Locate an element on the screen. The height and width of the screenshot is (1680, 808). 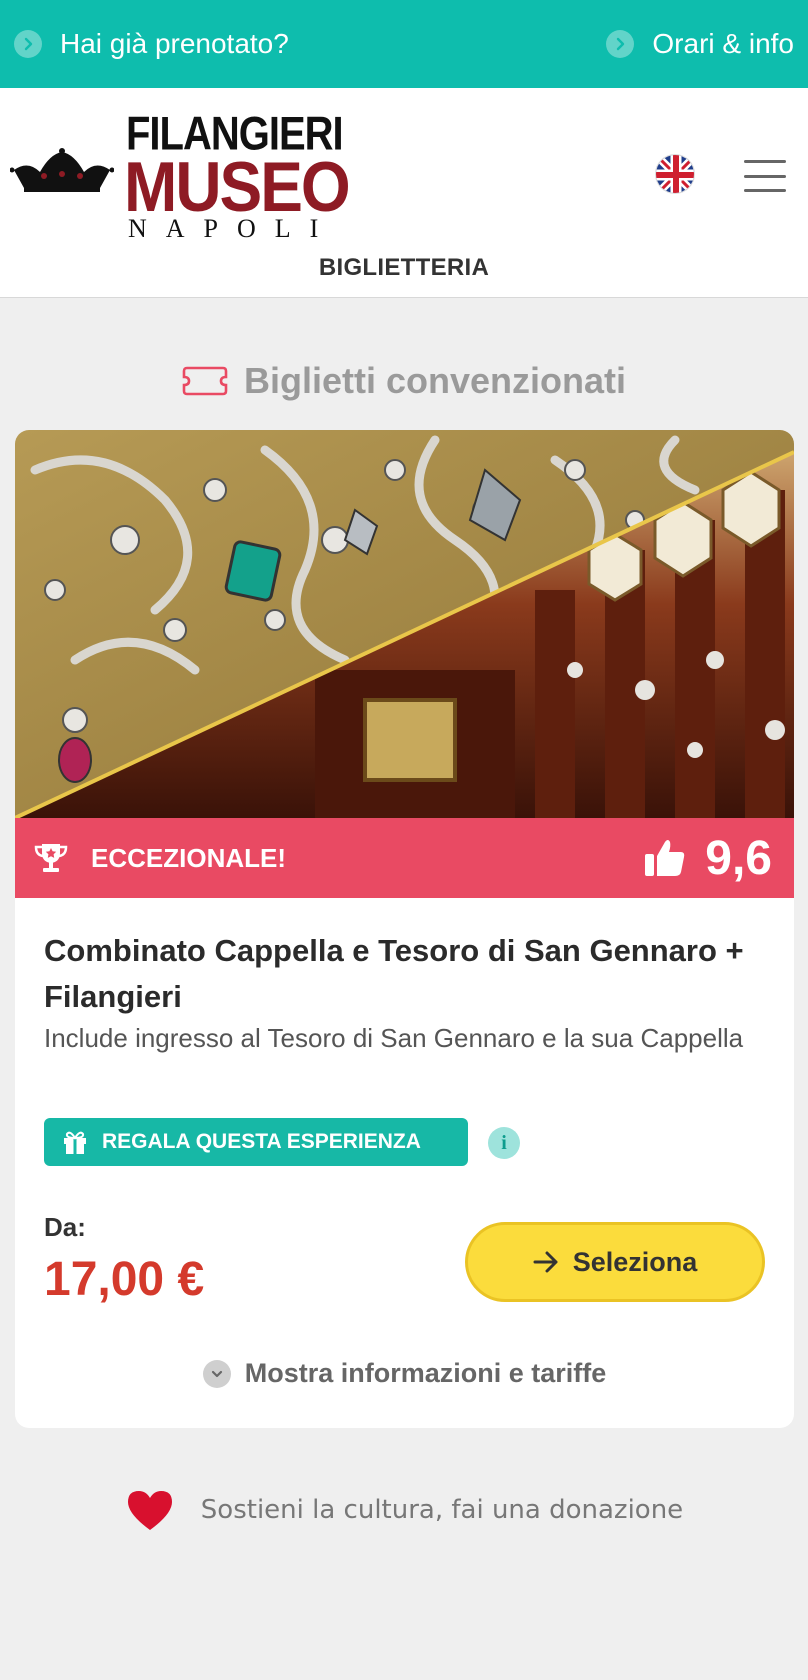
already-booked-link: Hai già prenotato? is located at coordinates (151, 44).